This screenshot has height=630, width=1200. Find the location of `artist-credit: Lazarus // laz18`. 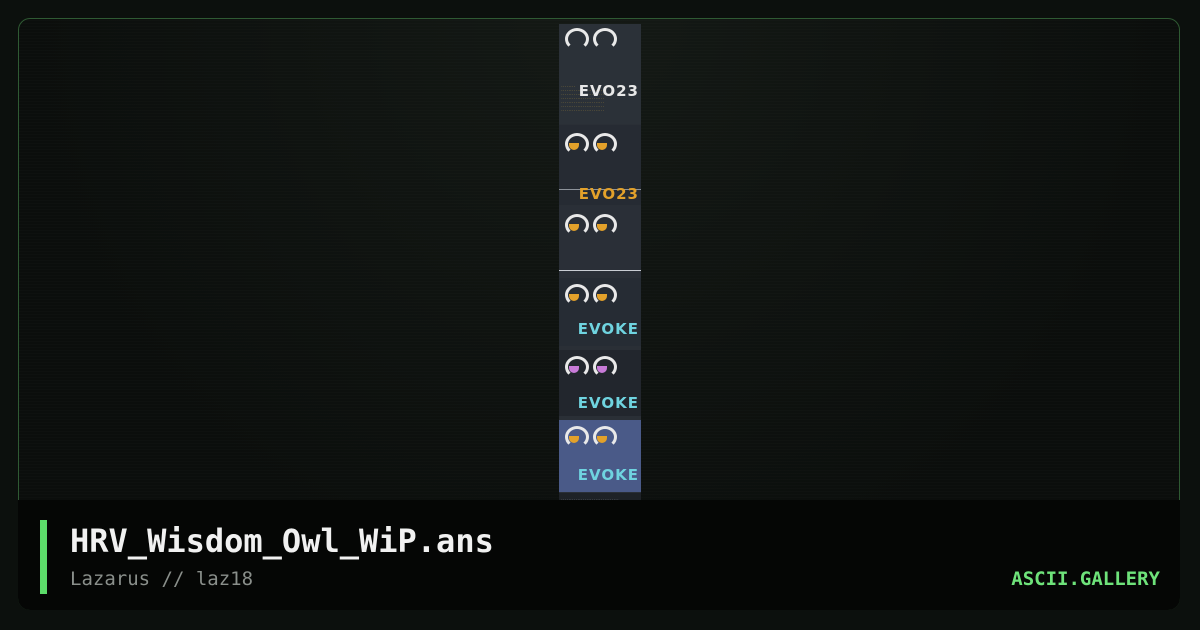

artist-credit: Lazarus // laz18 is located at coordinates (161, 579).